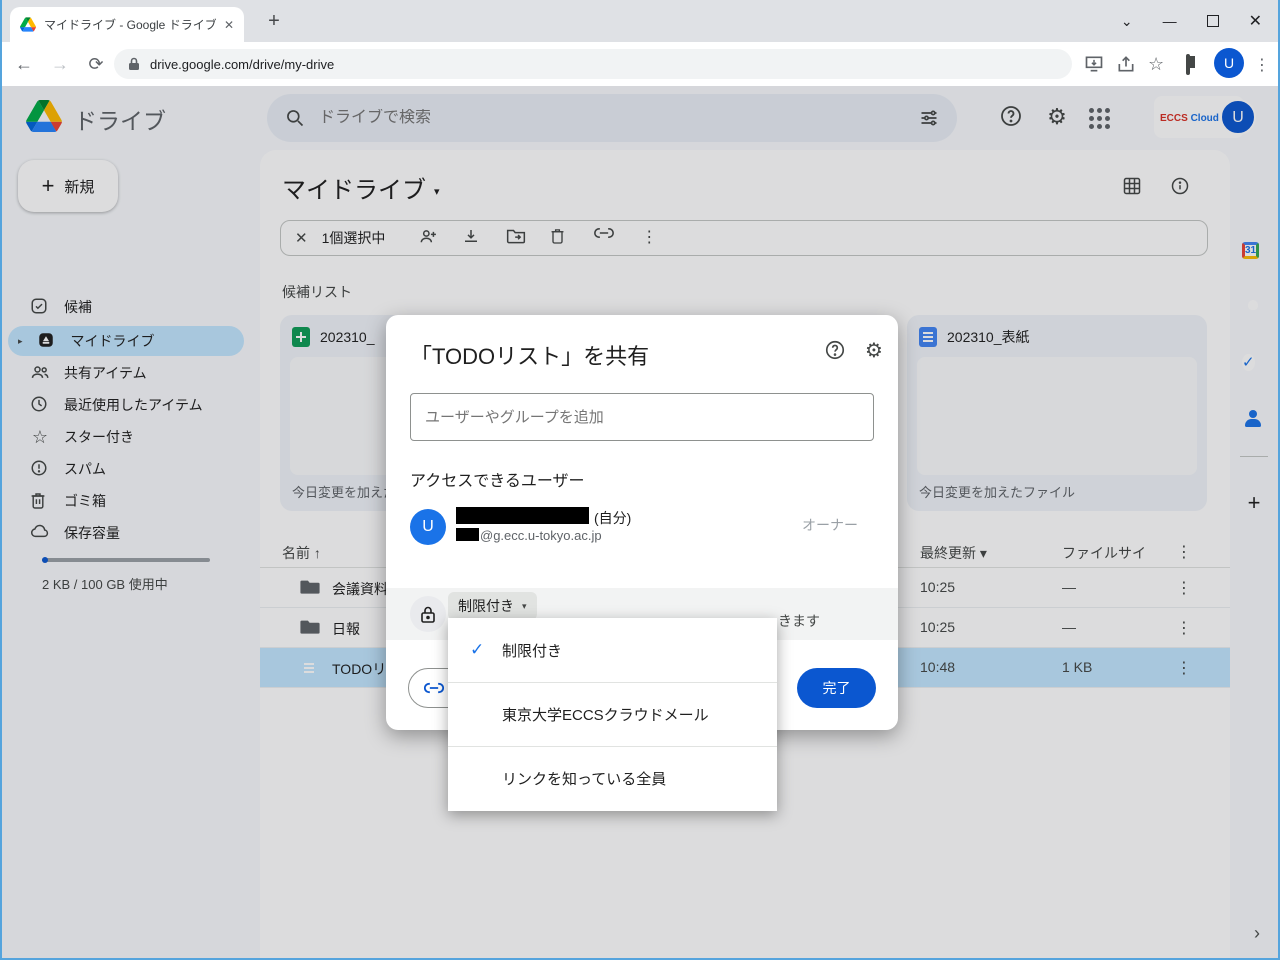 The image size is (1280, 960). I want to click on install-icon, so click(1094, 64).